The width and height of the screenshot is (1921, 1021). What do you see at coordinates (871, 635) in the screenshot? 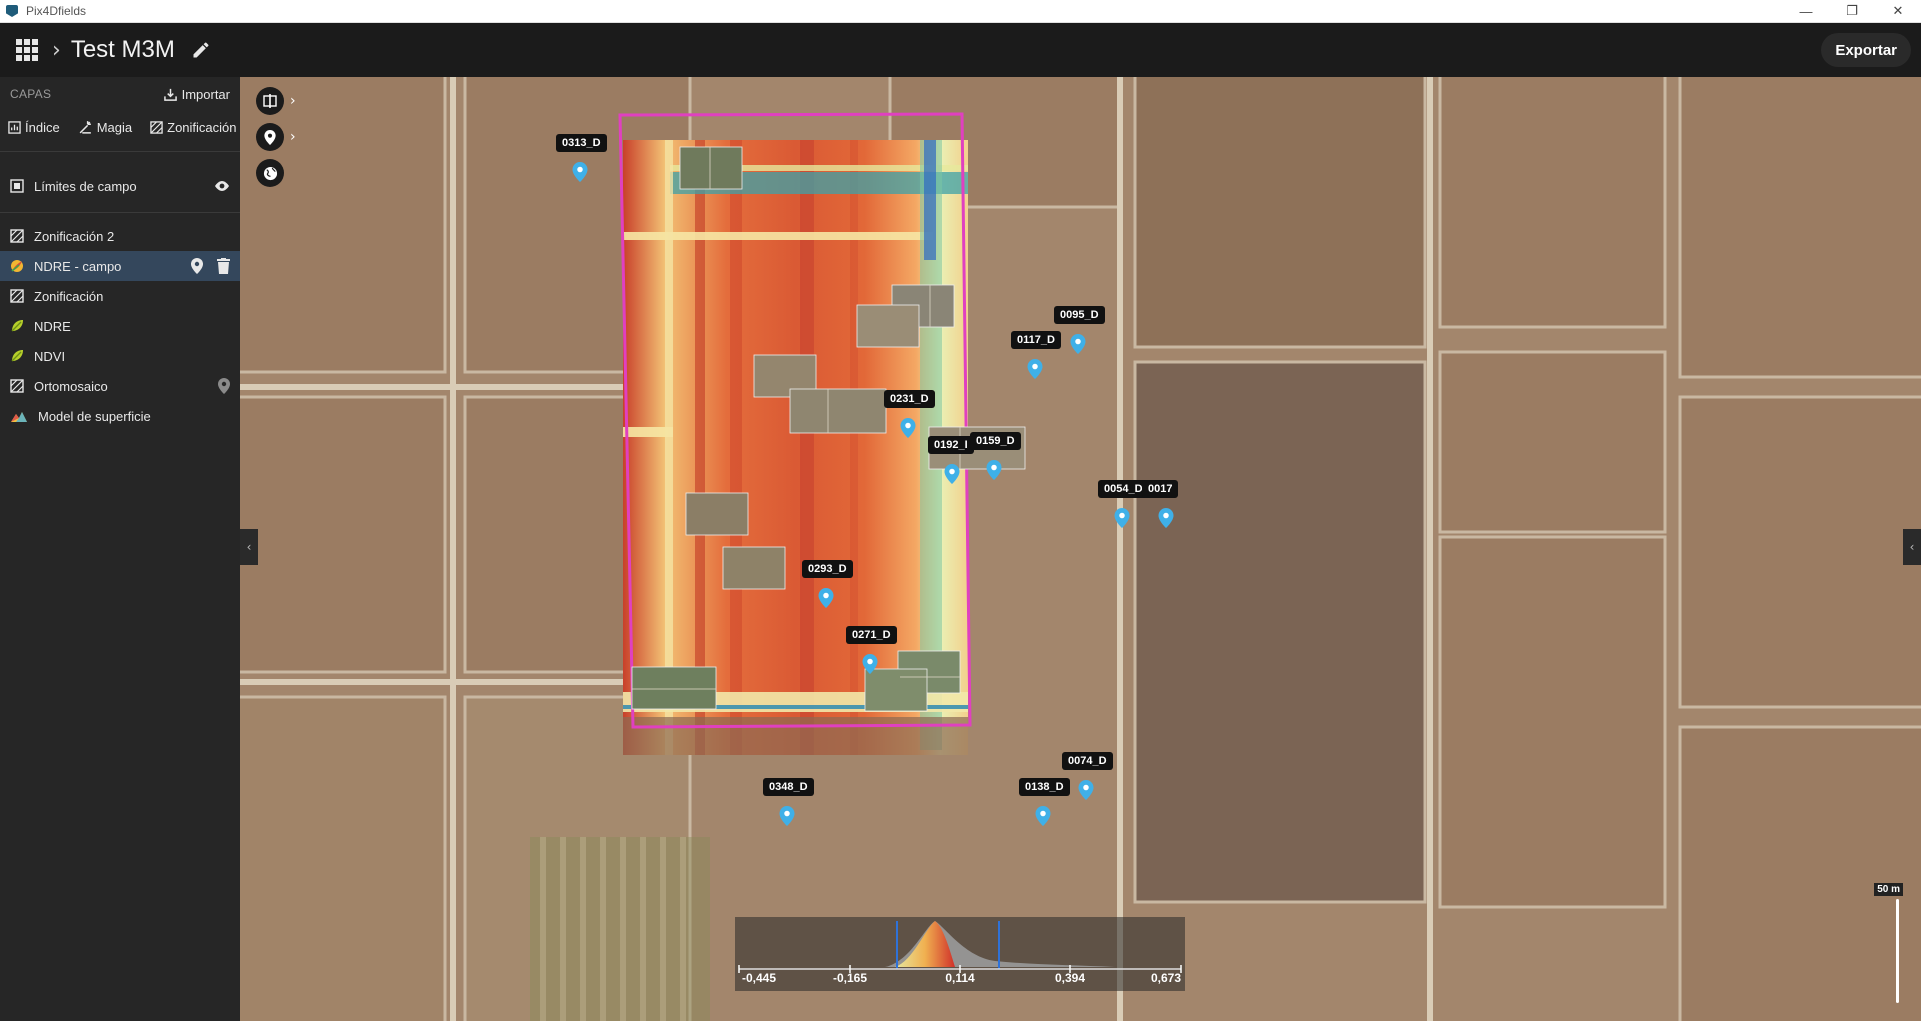
I see `sample-pin-label: 0271_D` at bounding box center [871, 635].